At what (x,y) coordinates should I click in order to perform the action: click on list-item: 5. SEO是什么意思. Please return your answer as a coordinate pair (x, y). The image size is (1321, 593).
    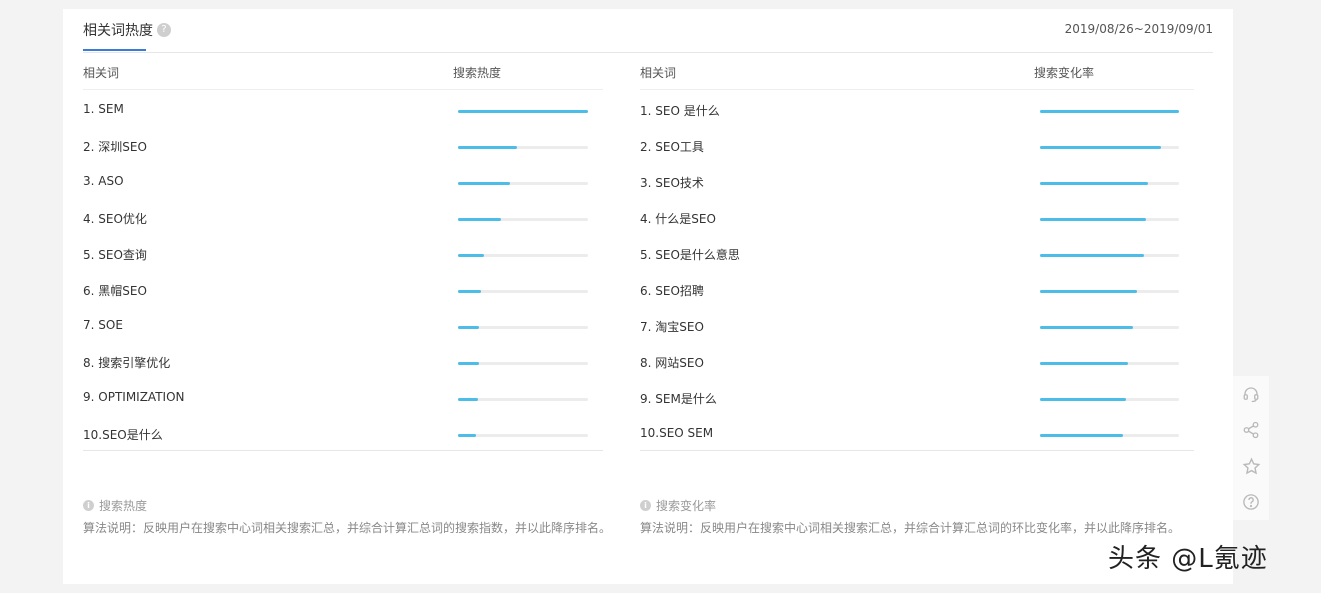
    Looking at the image, I should click on (917, 252).